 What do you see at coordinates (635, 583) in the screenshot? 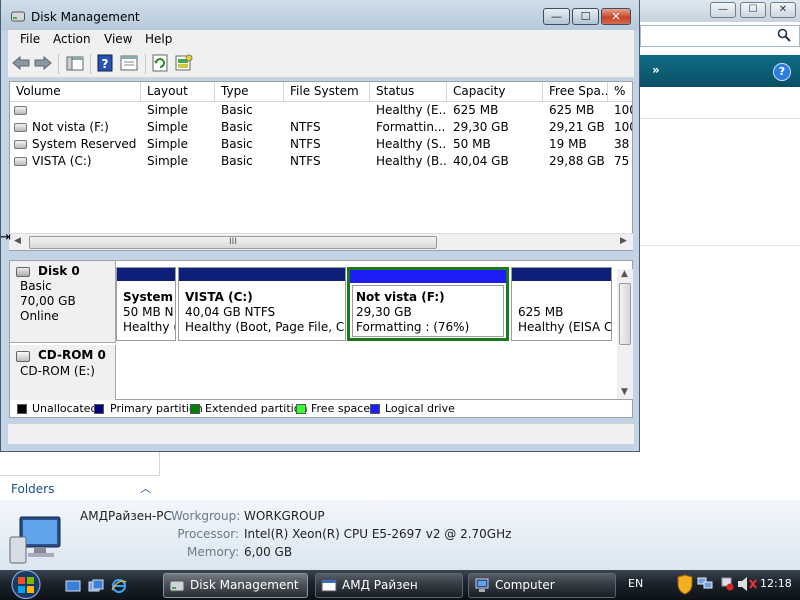
I see `language-indicator: EN` at bounding box center [635, 583].